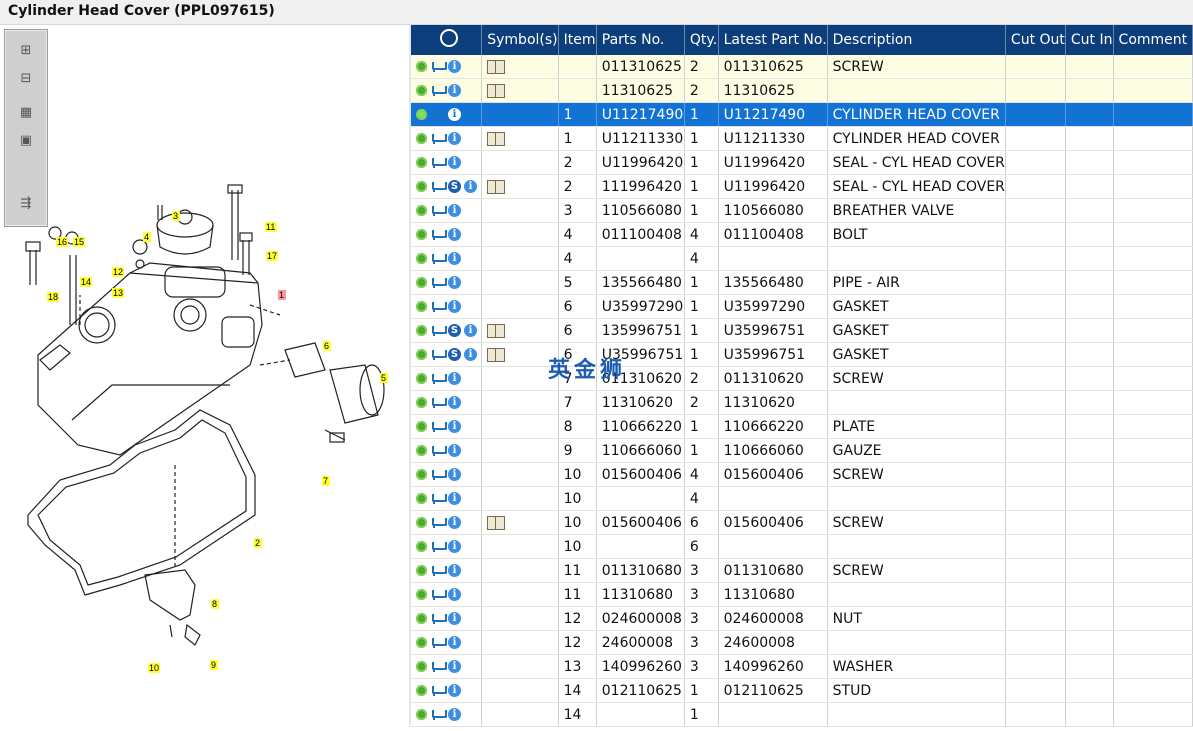  I want to click on table-row: i 7 11310620 2 11310620, so click(802, 402).